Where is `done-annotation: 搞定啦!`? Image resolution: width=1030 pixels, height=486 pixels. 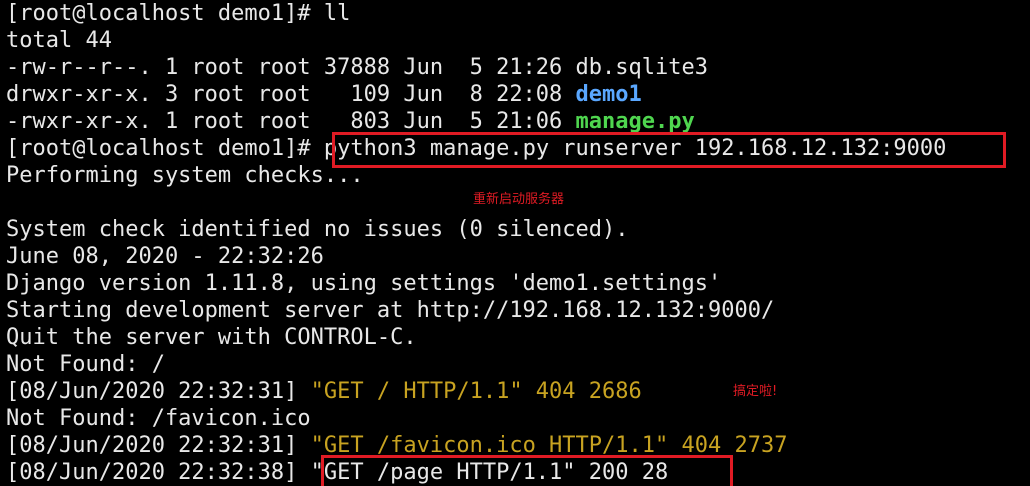
done-annotation: 搞定啦! is located at coordinates (755, 391).